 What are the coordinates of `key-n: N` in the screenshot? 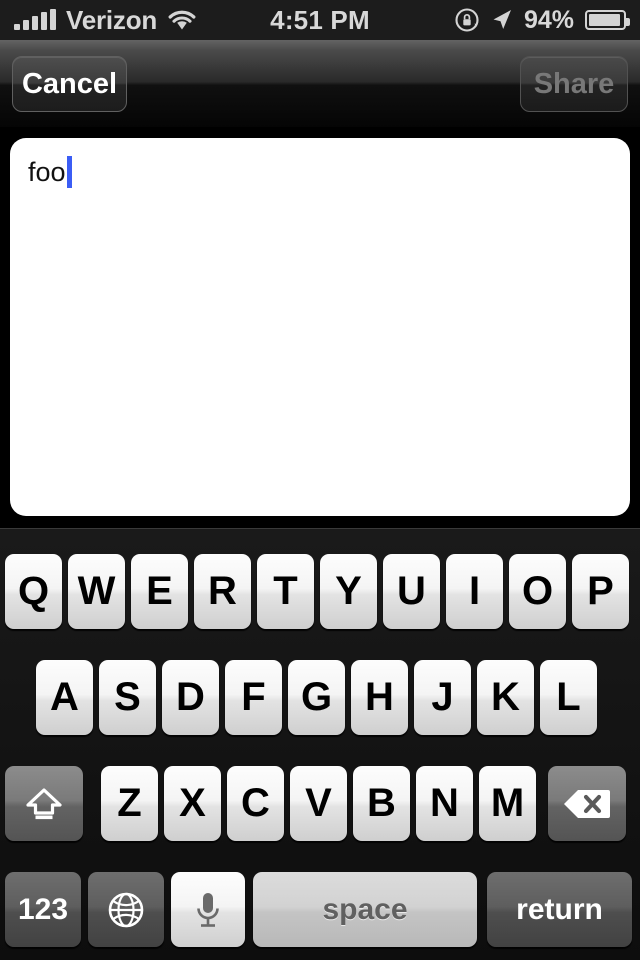 It's located at (444, 803).